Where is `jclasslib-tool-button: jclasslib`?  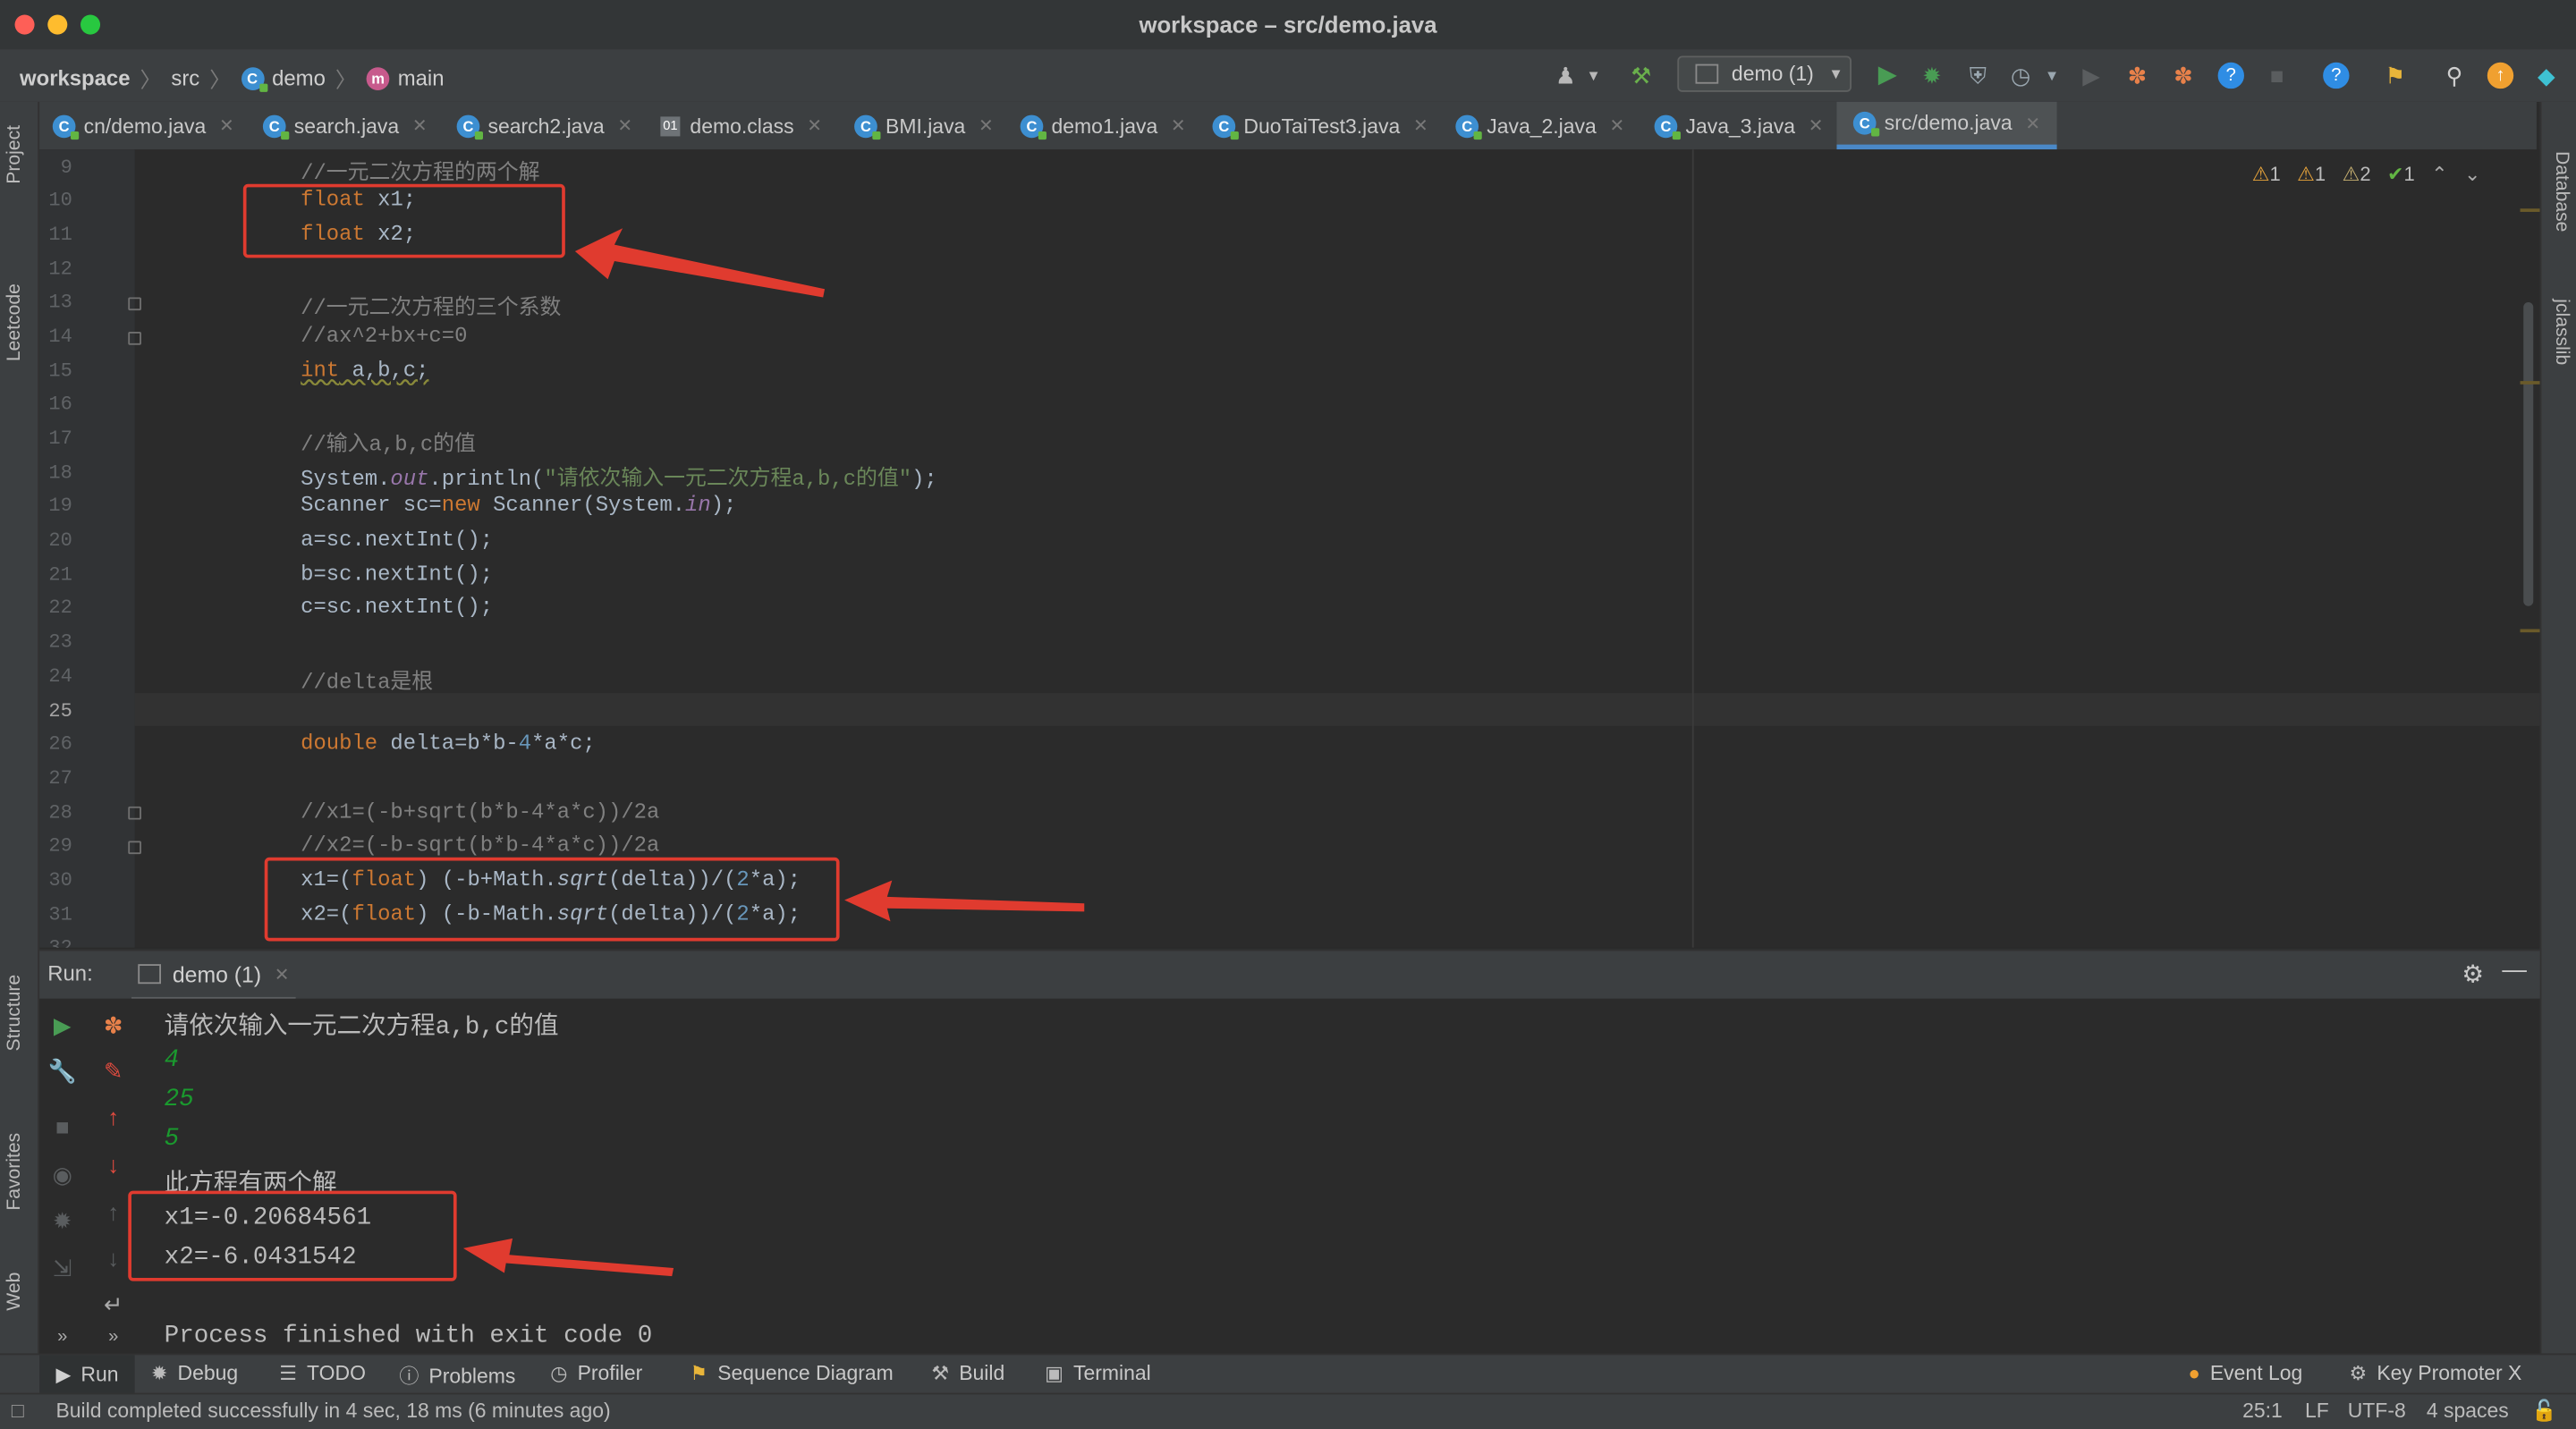 jclasslib-tool-button: jclasslib is located at coordinates (2561, 332).